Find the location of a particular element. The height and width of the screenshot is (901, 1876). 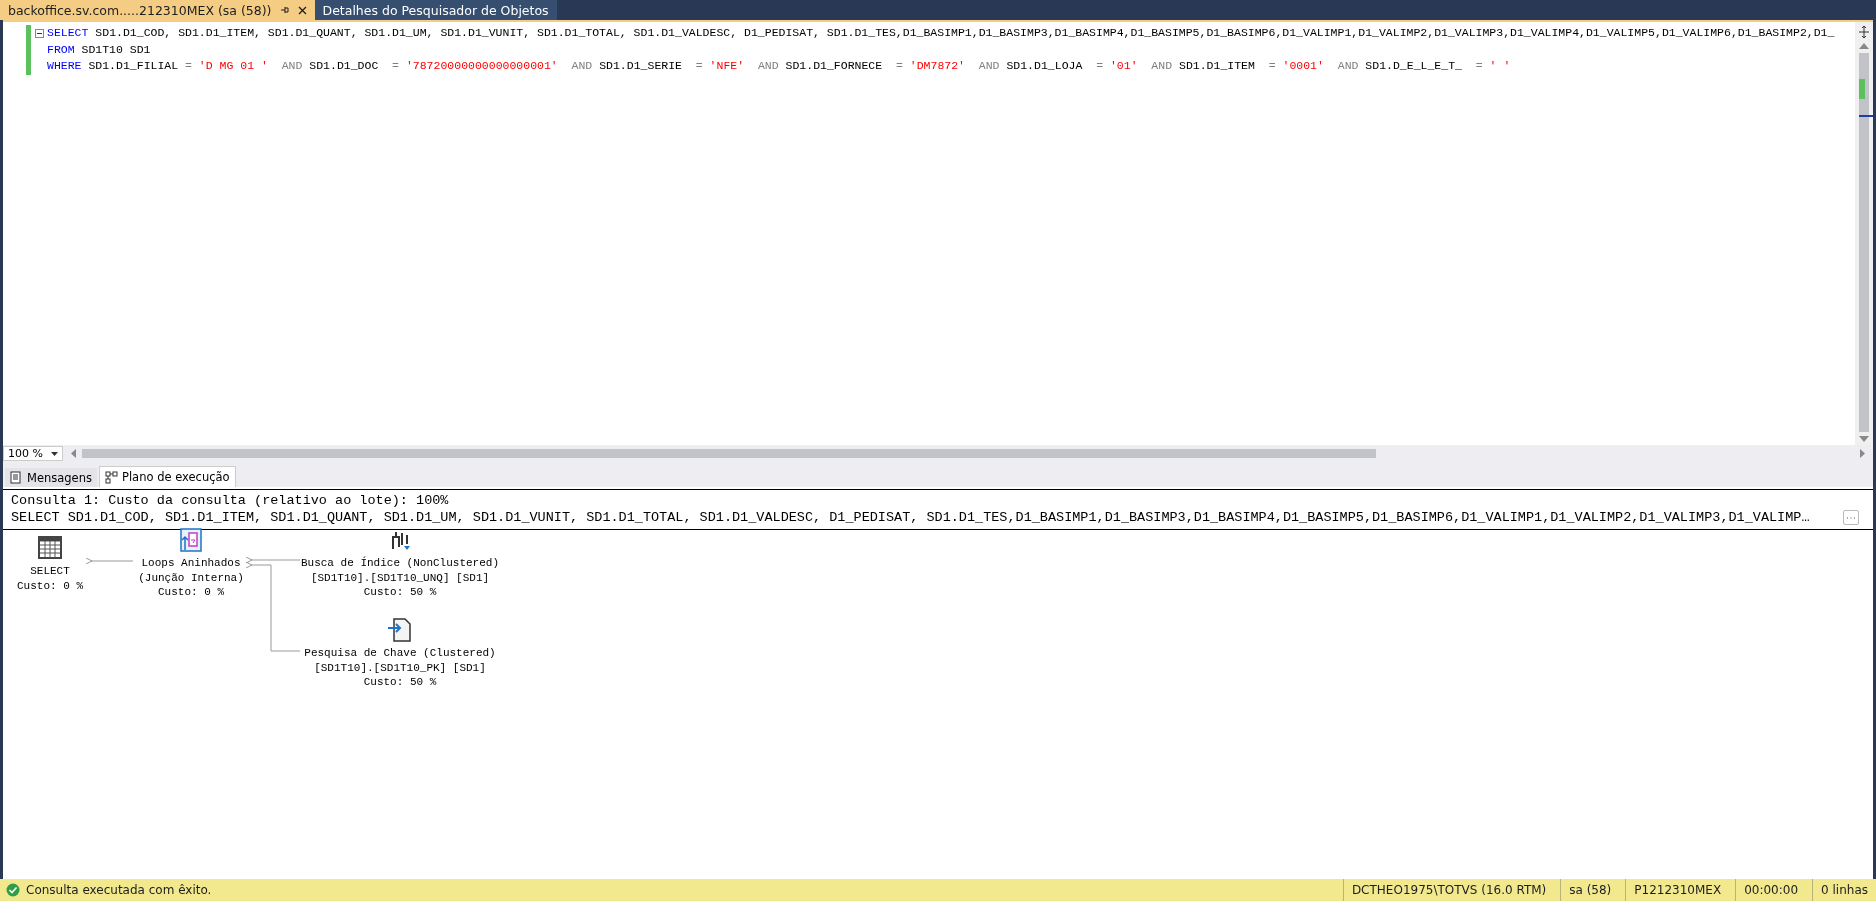

plan-node-label: Pesquisa de Chave (Clustered) is located at coordinates (400, 653).